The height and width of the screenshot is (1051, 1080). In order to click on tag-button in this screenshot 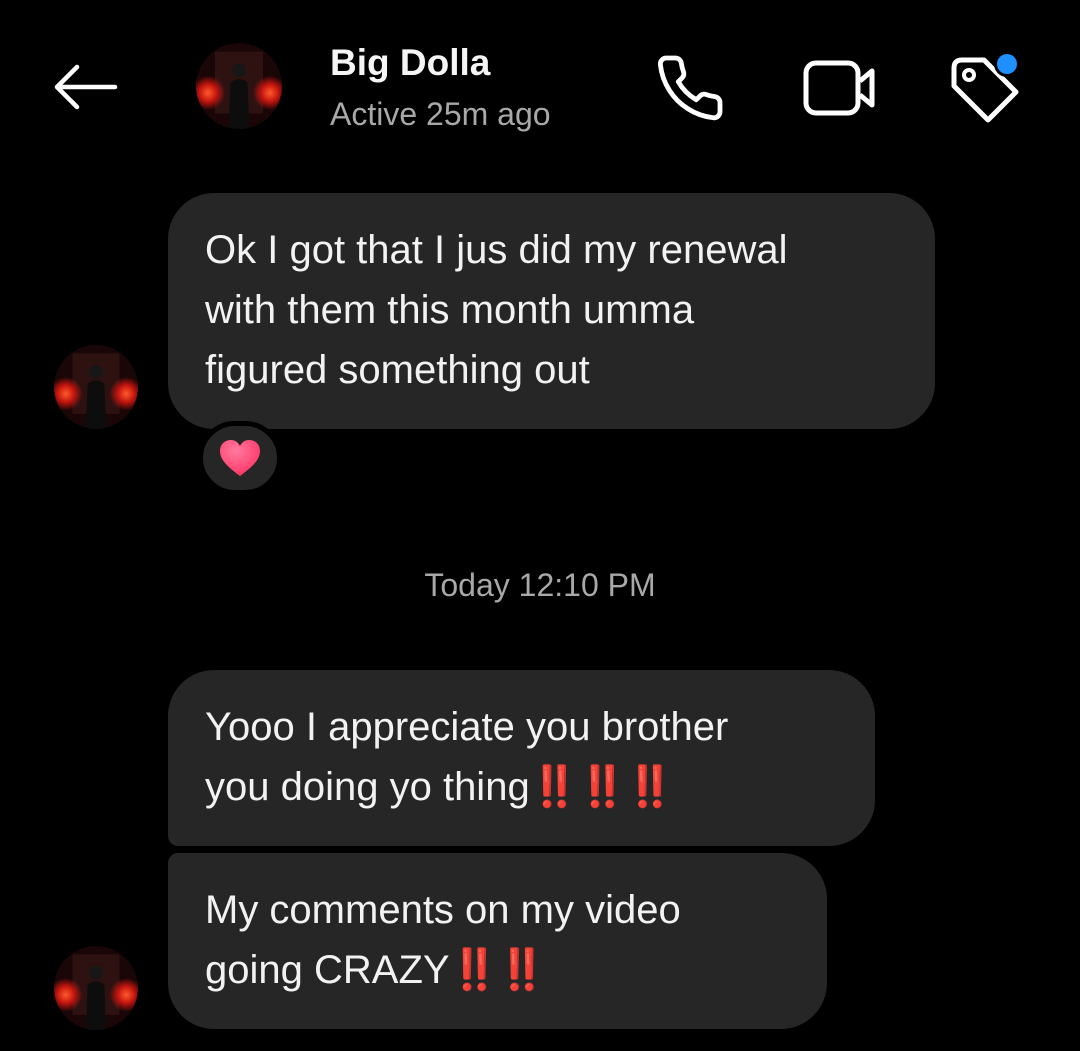, I will do `click(984, 88)`.